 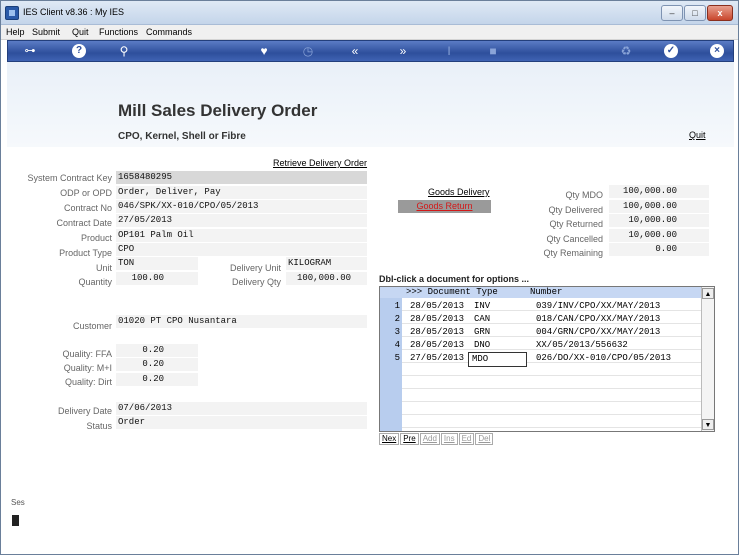 What do you see at coordinates (695, 13) in the screenshot?
I see `maximize-button: □` at bounding box center [695, 13].